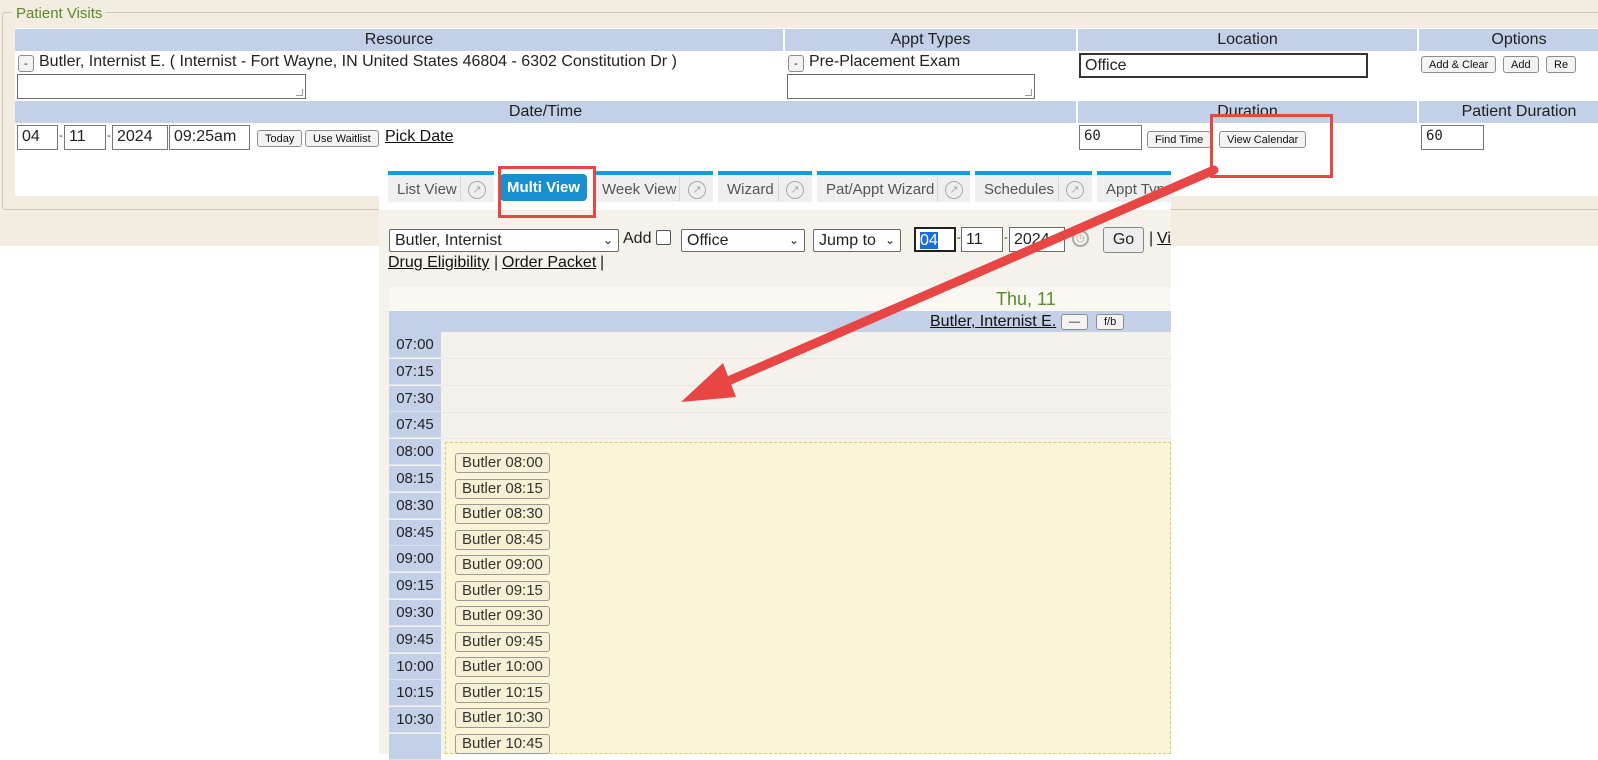  I want to click on arrow-shaft, so click(963, 279).